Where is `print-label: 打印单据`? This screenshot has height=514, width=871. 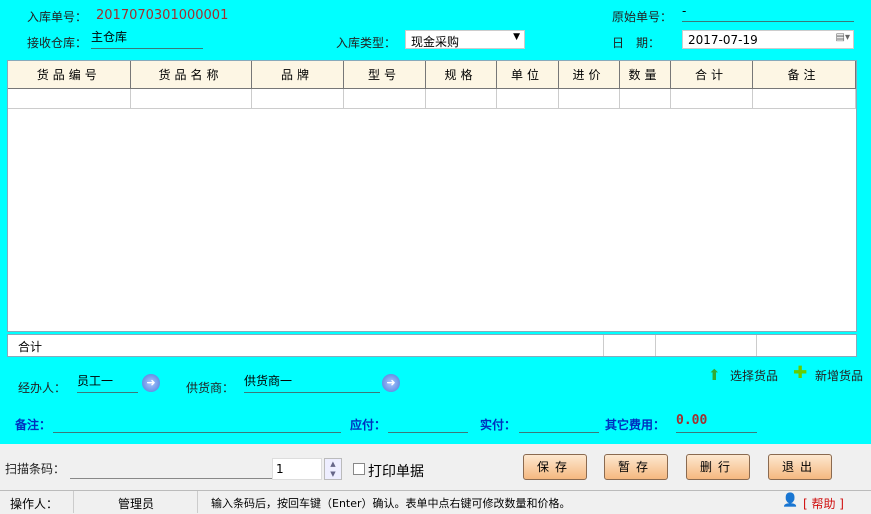 print-label: 打印单据 is located at coordinates (396, 472).